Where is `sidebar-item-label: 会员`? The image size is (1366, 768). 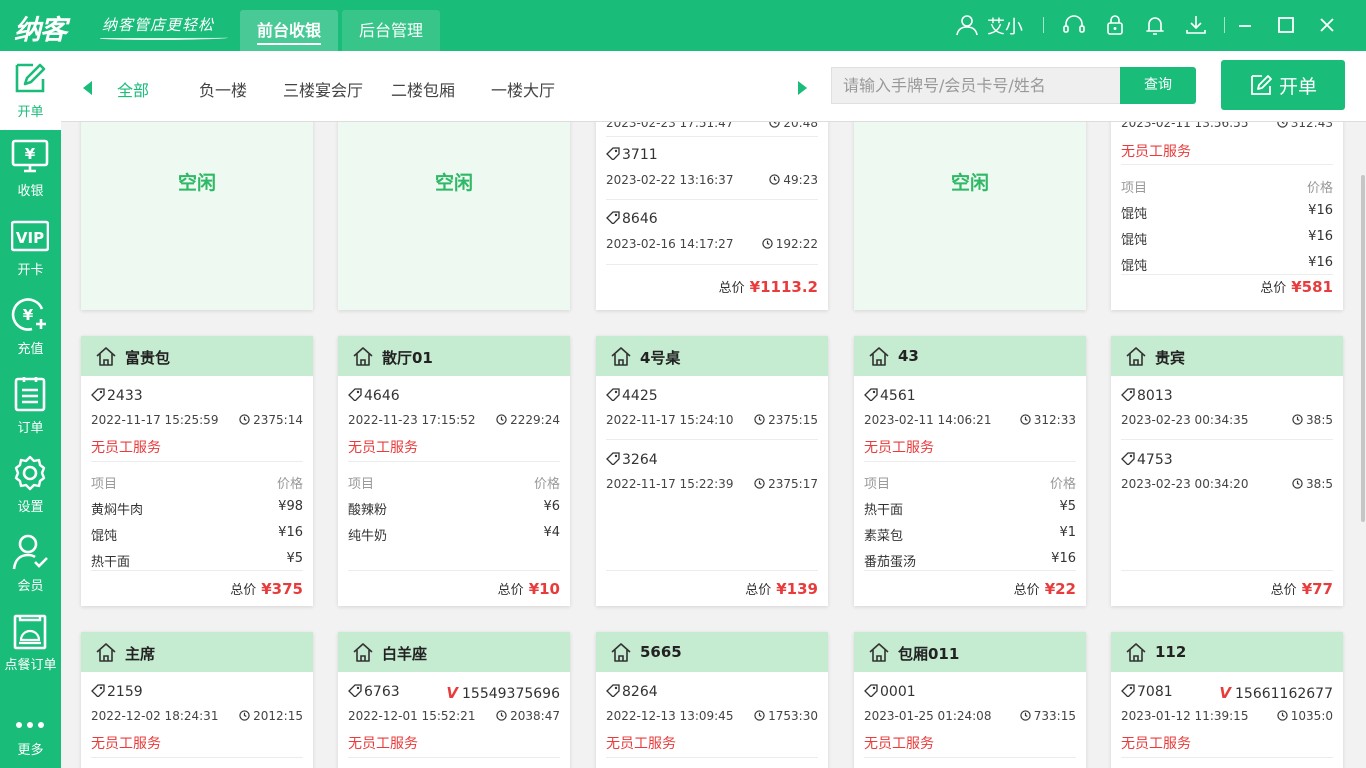
sidebar-item-label: 会员 is located at coordinates (30, 586).